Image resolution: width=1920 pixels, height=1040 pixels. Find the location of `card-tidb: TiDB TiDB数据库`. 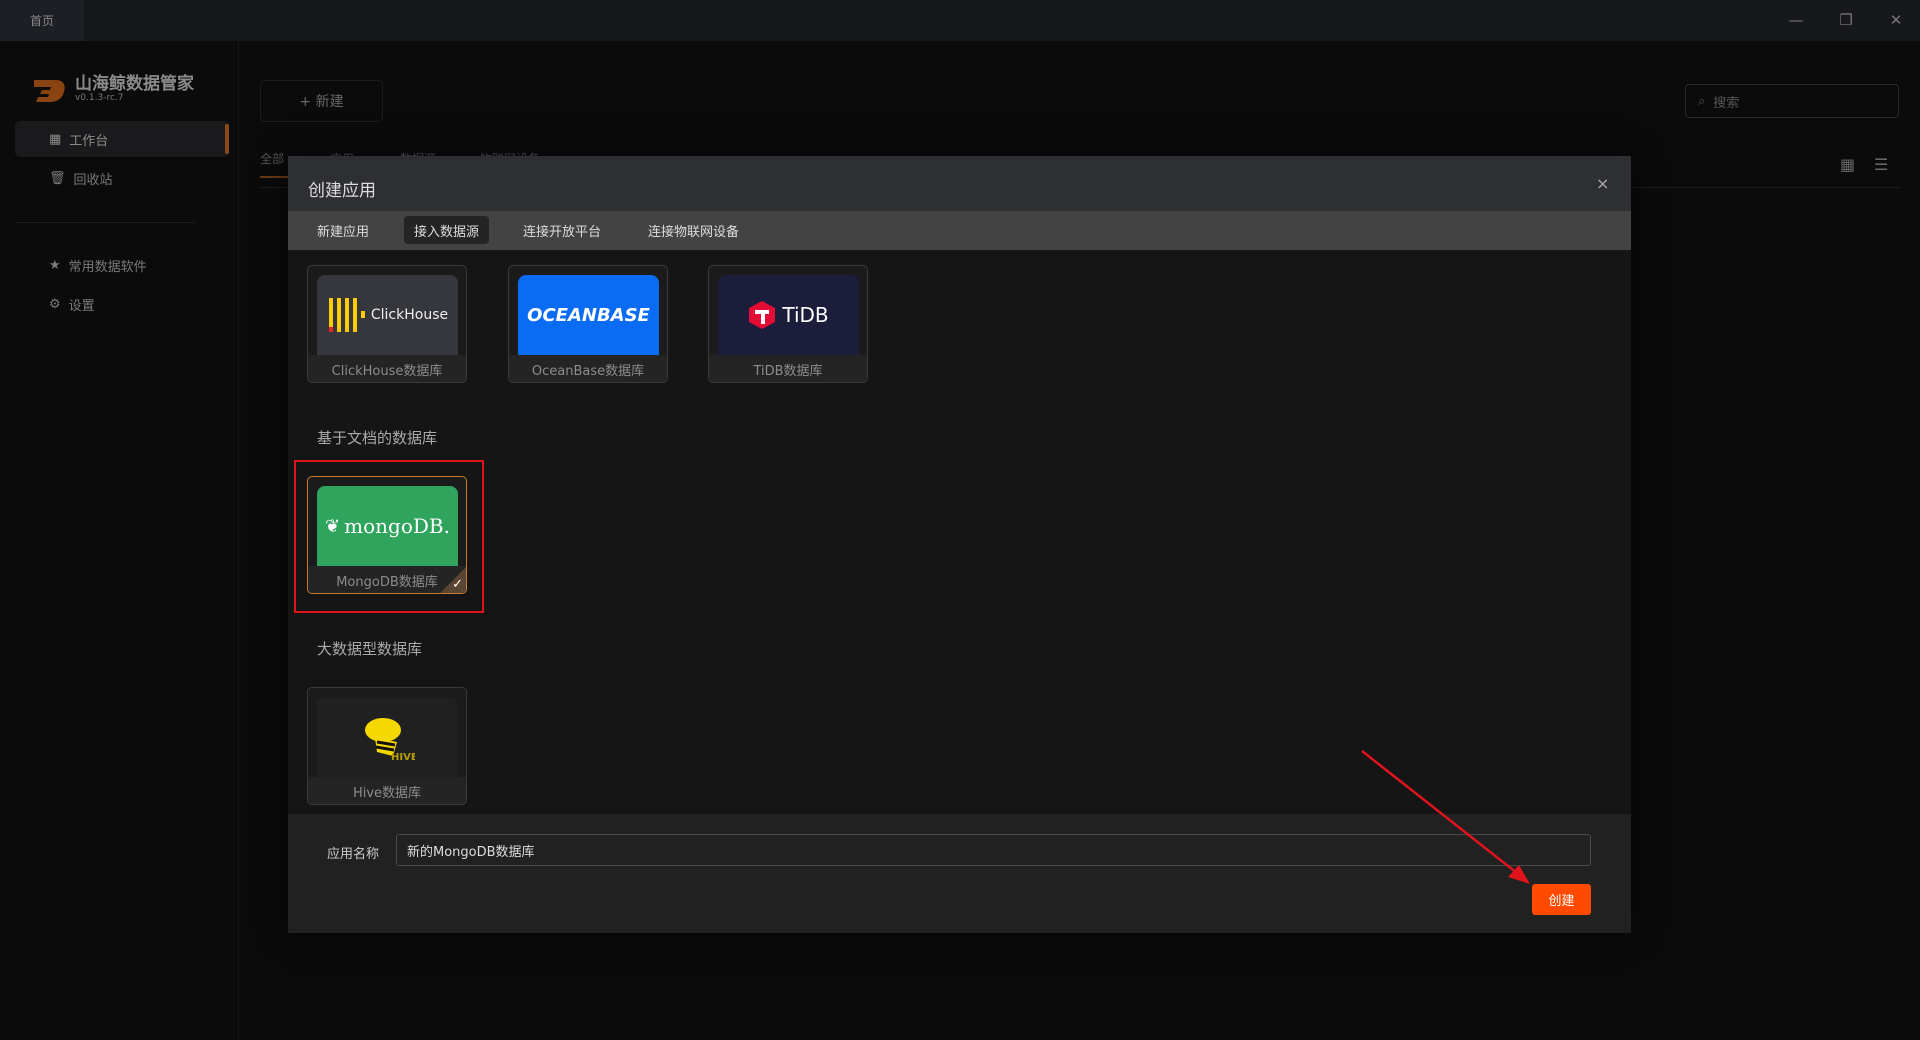

card-tidb: TiDB TiDB数据库 is located at coordinates (788, 324).